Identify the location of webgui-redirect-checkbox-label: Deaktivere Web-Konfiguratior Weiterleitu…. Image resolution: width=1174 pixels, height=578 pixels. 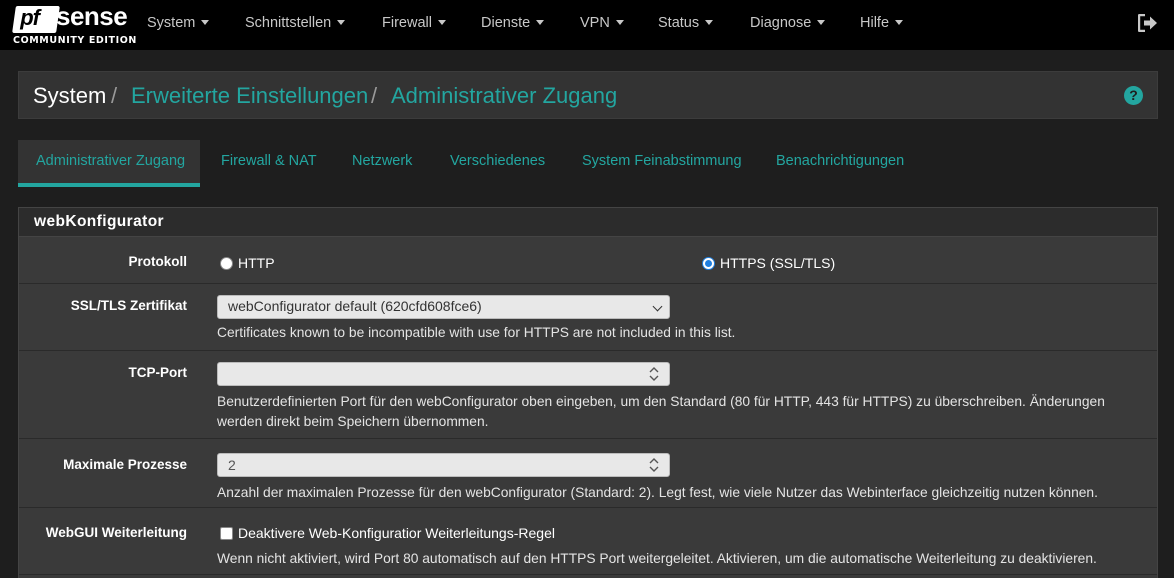
(396, 533).